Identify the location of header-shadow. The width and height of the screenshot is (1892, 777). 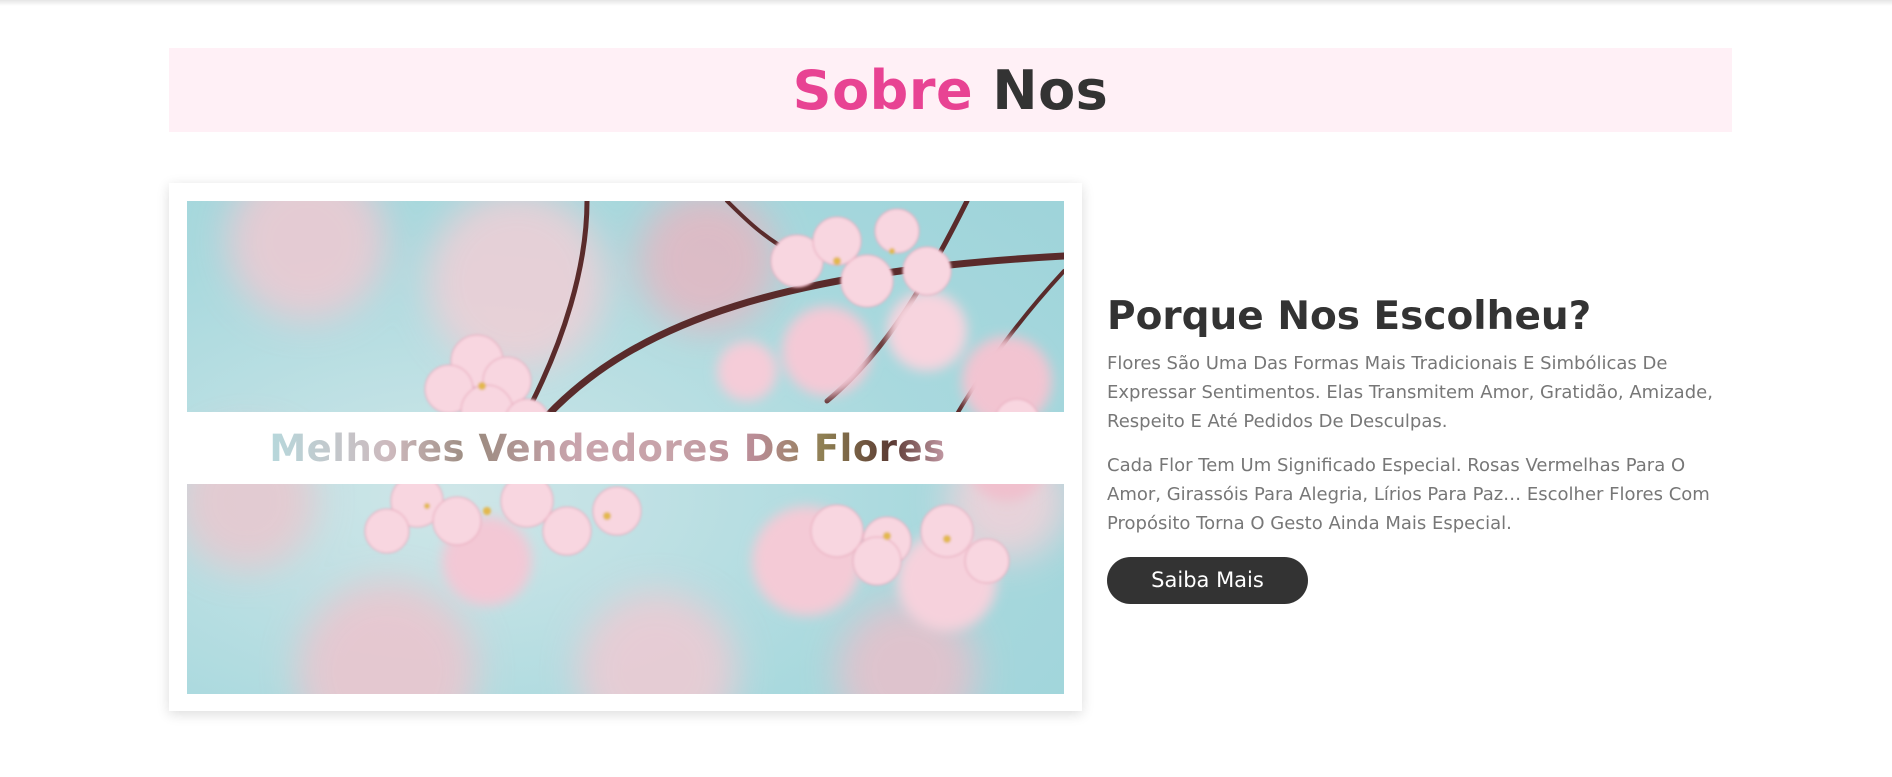
(946, 3).